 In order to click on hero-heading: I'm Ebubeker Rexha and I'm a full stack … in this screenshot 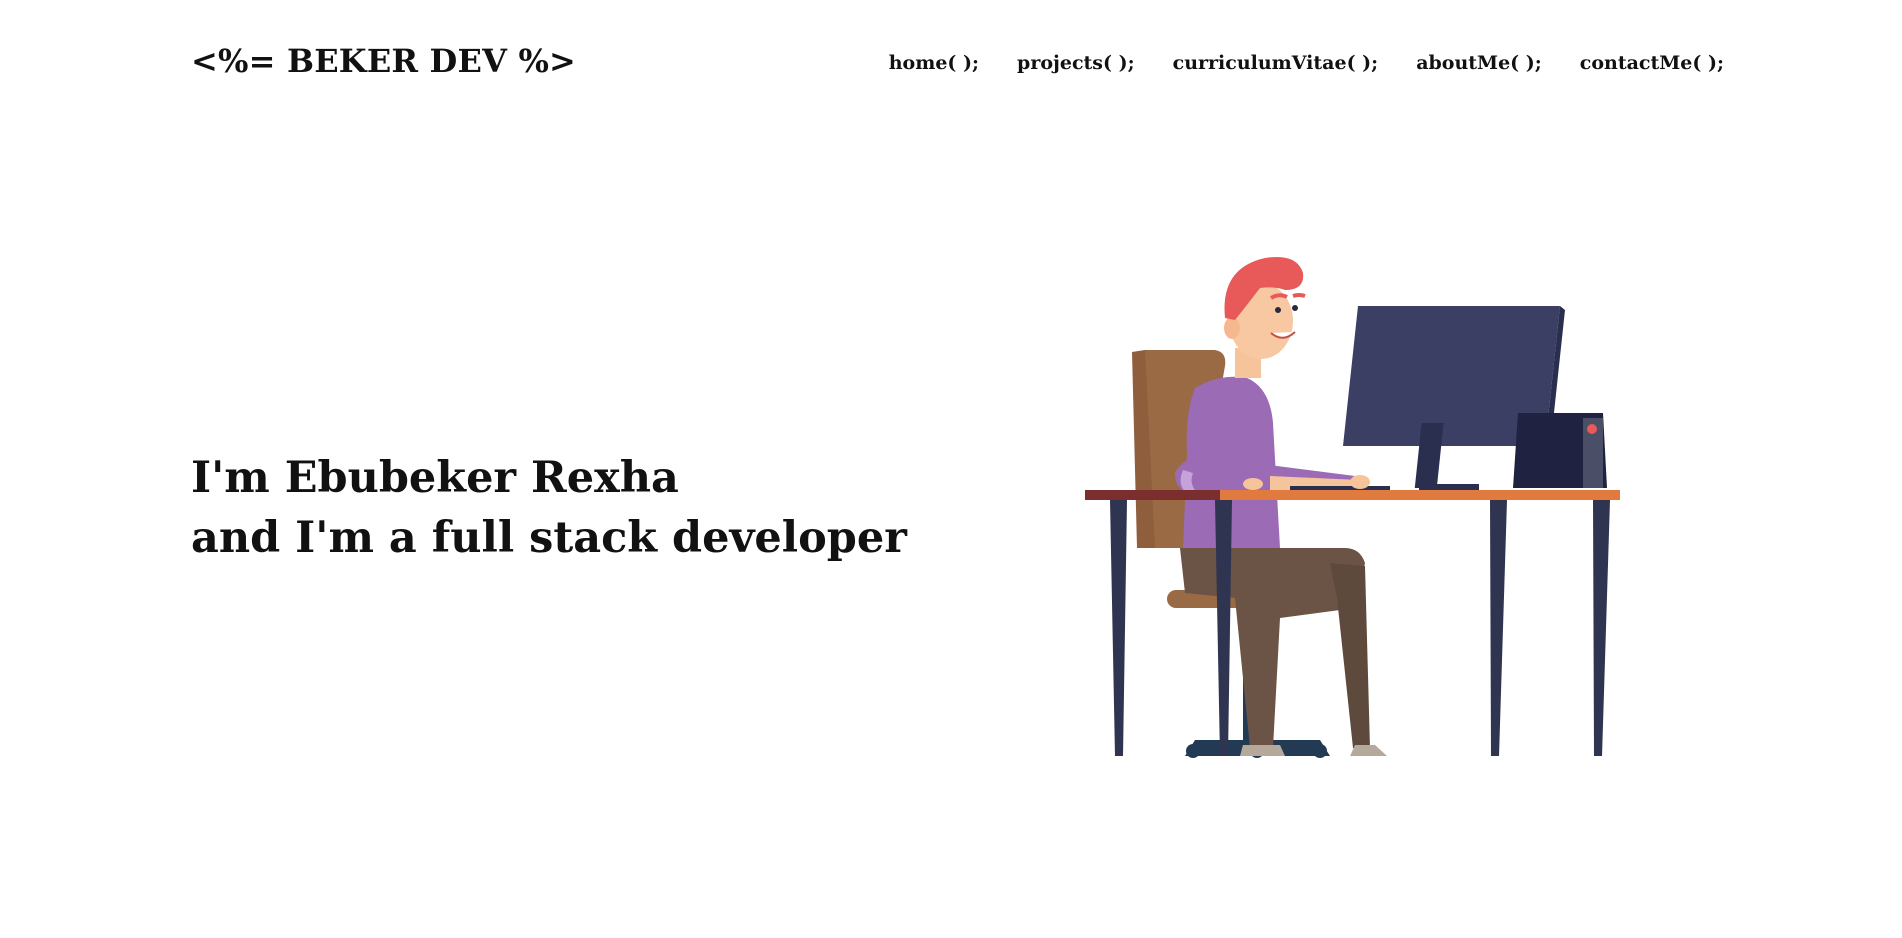, I will do `click(549, 508)`.